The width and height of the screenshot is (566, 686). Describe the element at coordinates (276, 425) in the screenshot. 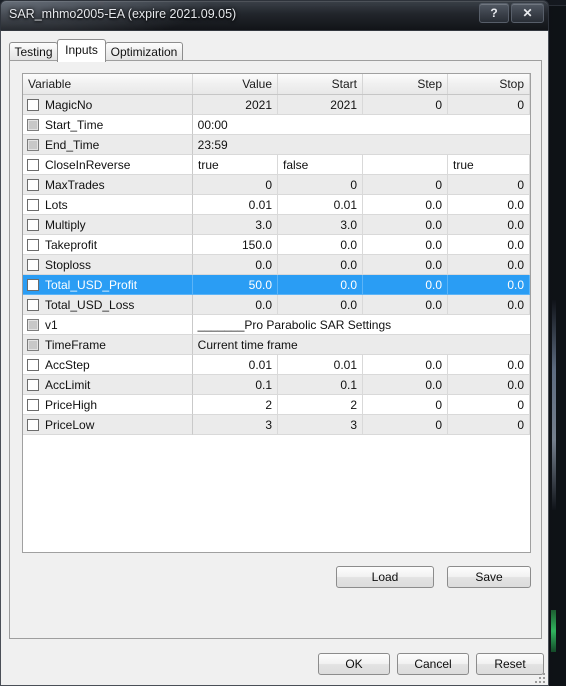

I see `table-row: PriceLow 3 3 0 0` at that location.